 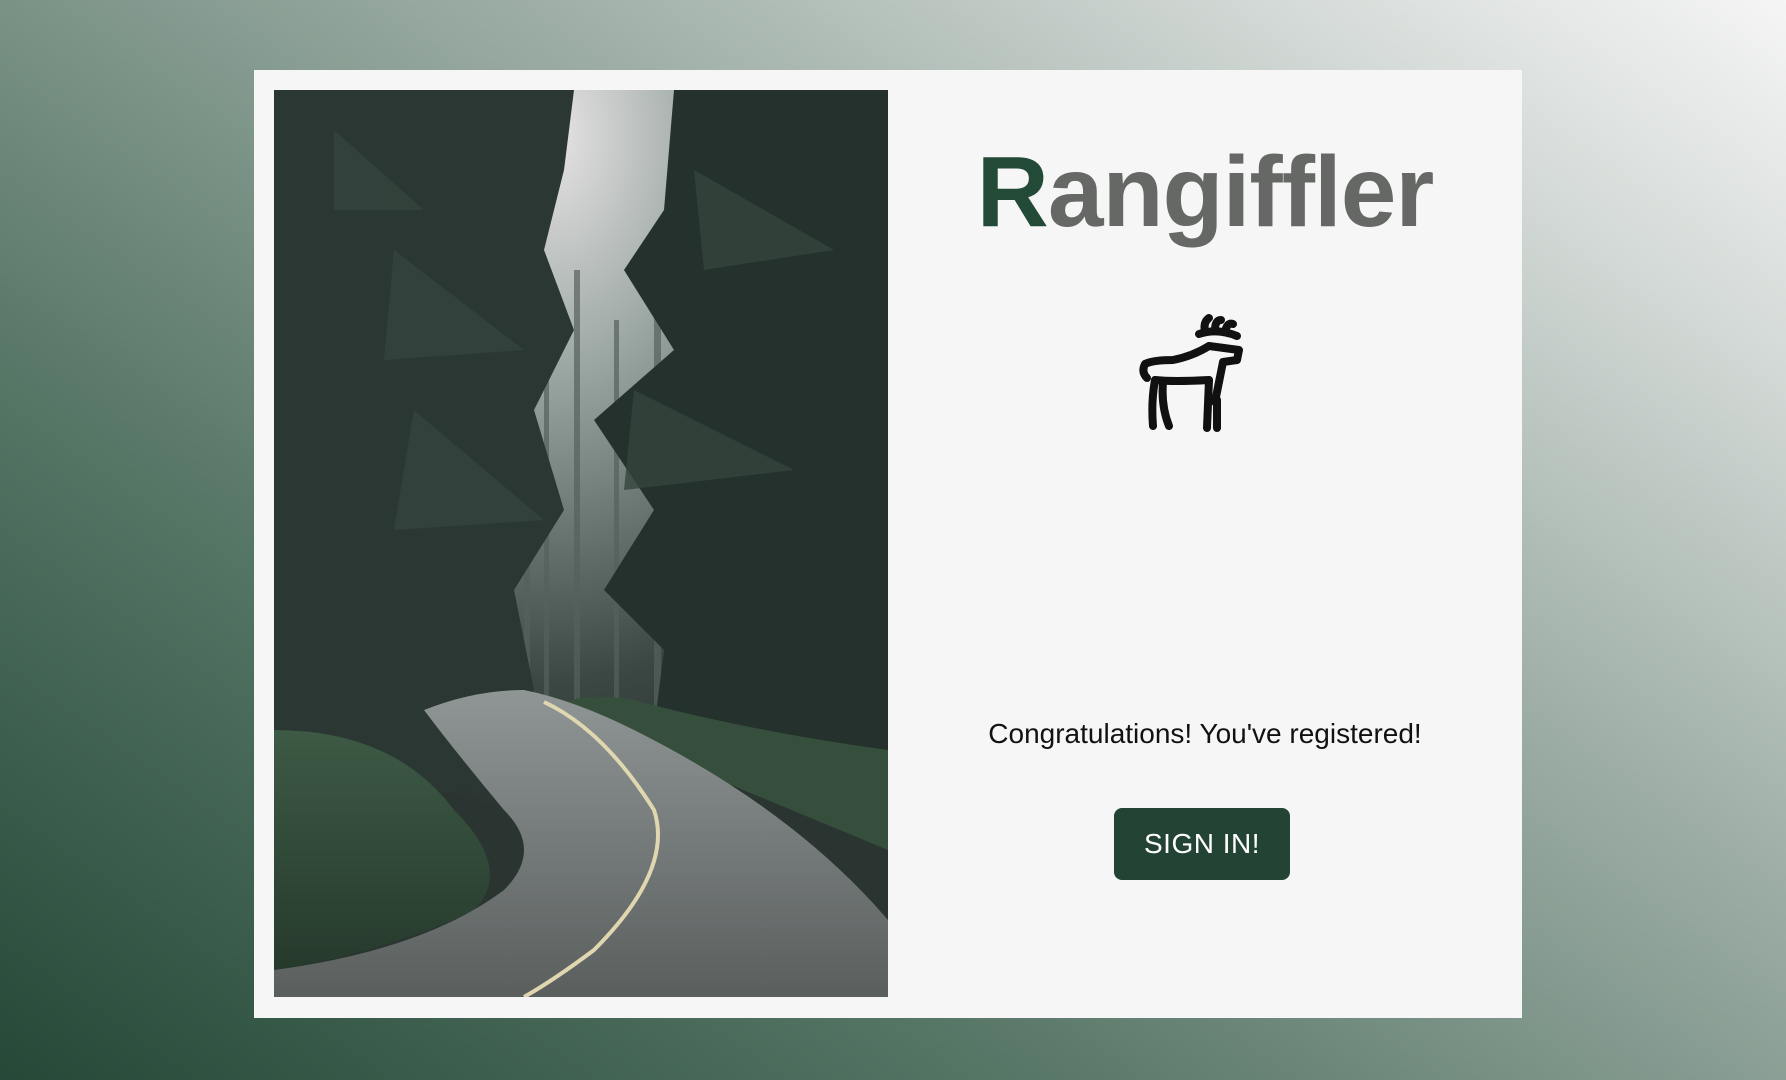 I want to click on app-title-rest: angiffler, so click(x=1240, y=192).